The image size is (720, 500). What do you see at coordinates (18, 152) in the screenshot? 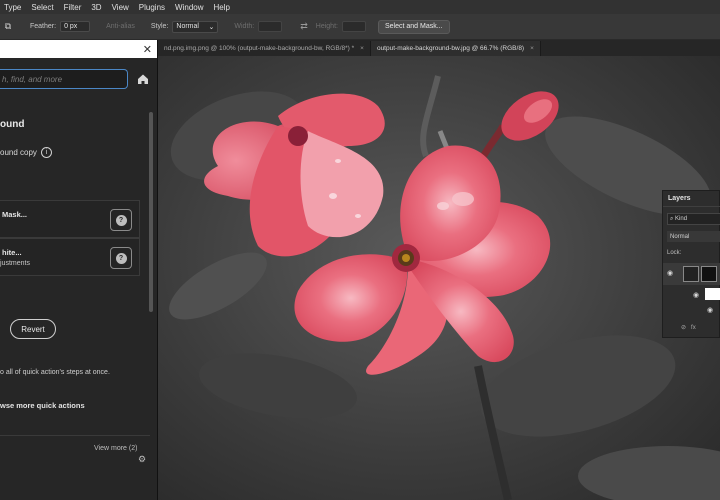
I see `copy-label: ound copy` at bounding box center [18, 152].